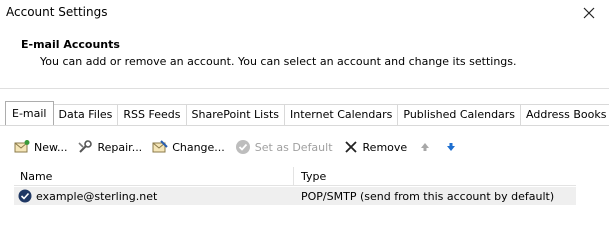 This screenshot has height=240, width=609. I want to click on title-bar: Account Settings, so click(304, 14).